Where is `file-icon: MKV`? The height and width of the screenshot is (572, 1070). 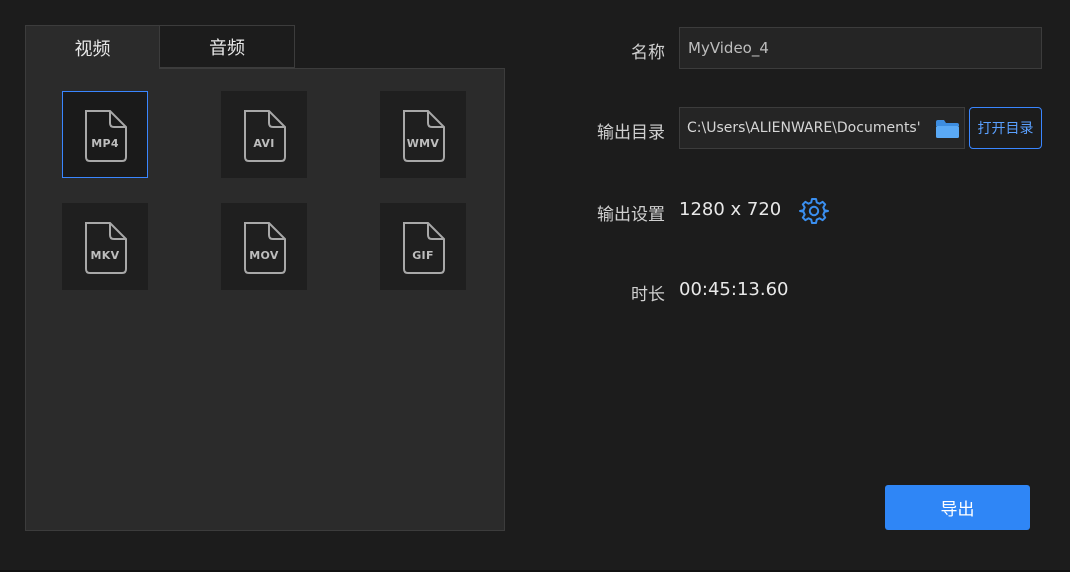 file-icon: MKV is located at coordinates (105, 247).